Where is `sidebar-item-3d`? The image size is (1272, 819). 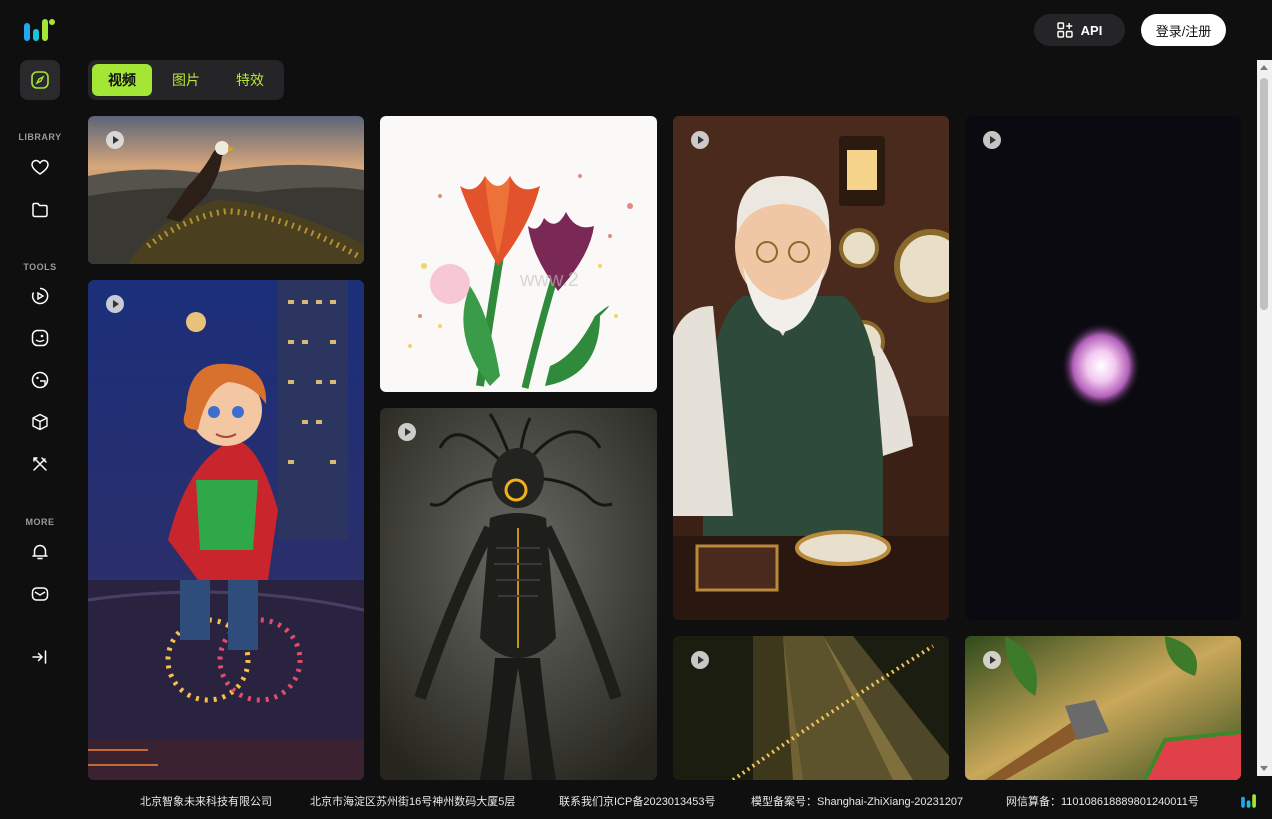
sidebar-item-3d is located at coordinates (40, 422).